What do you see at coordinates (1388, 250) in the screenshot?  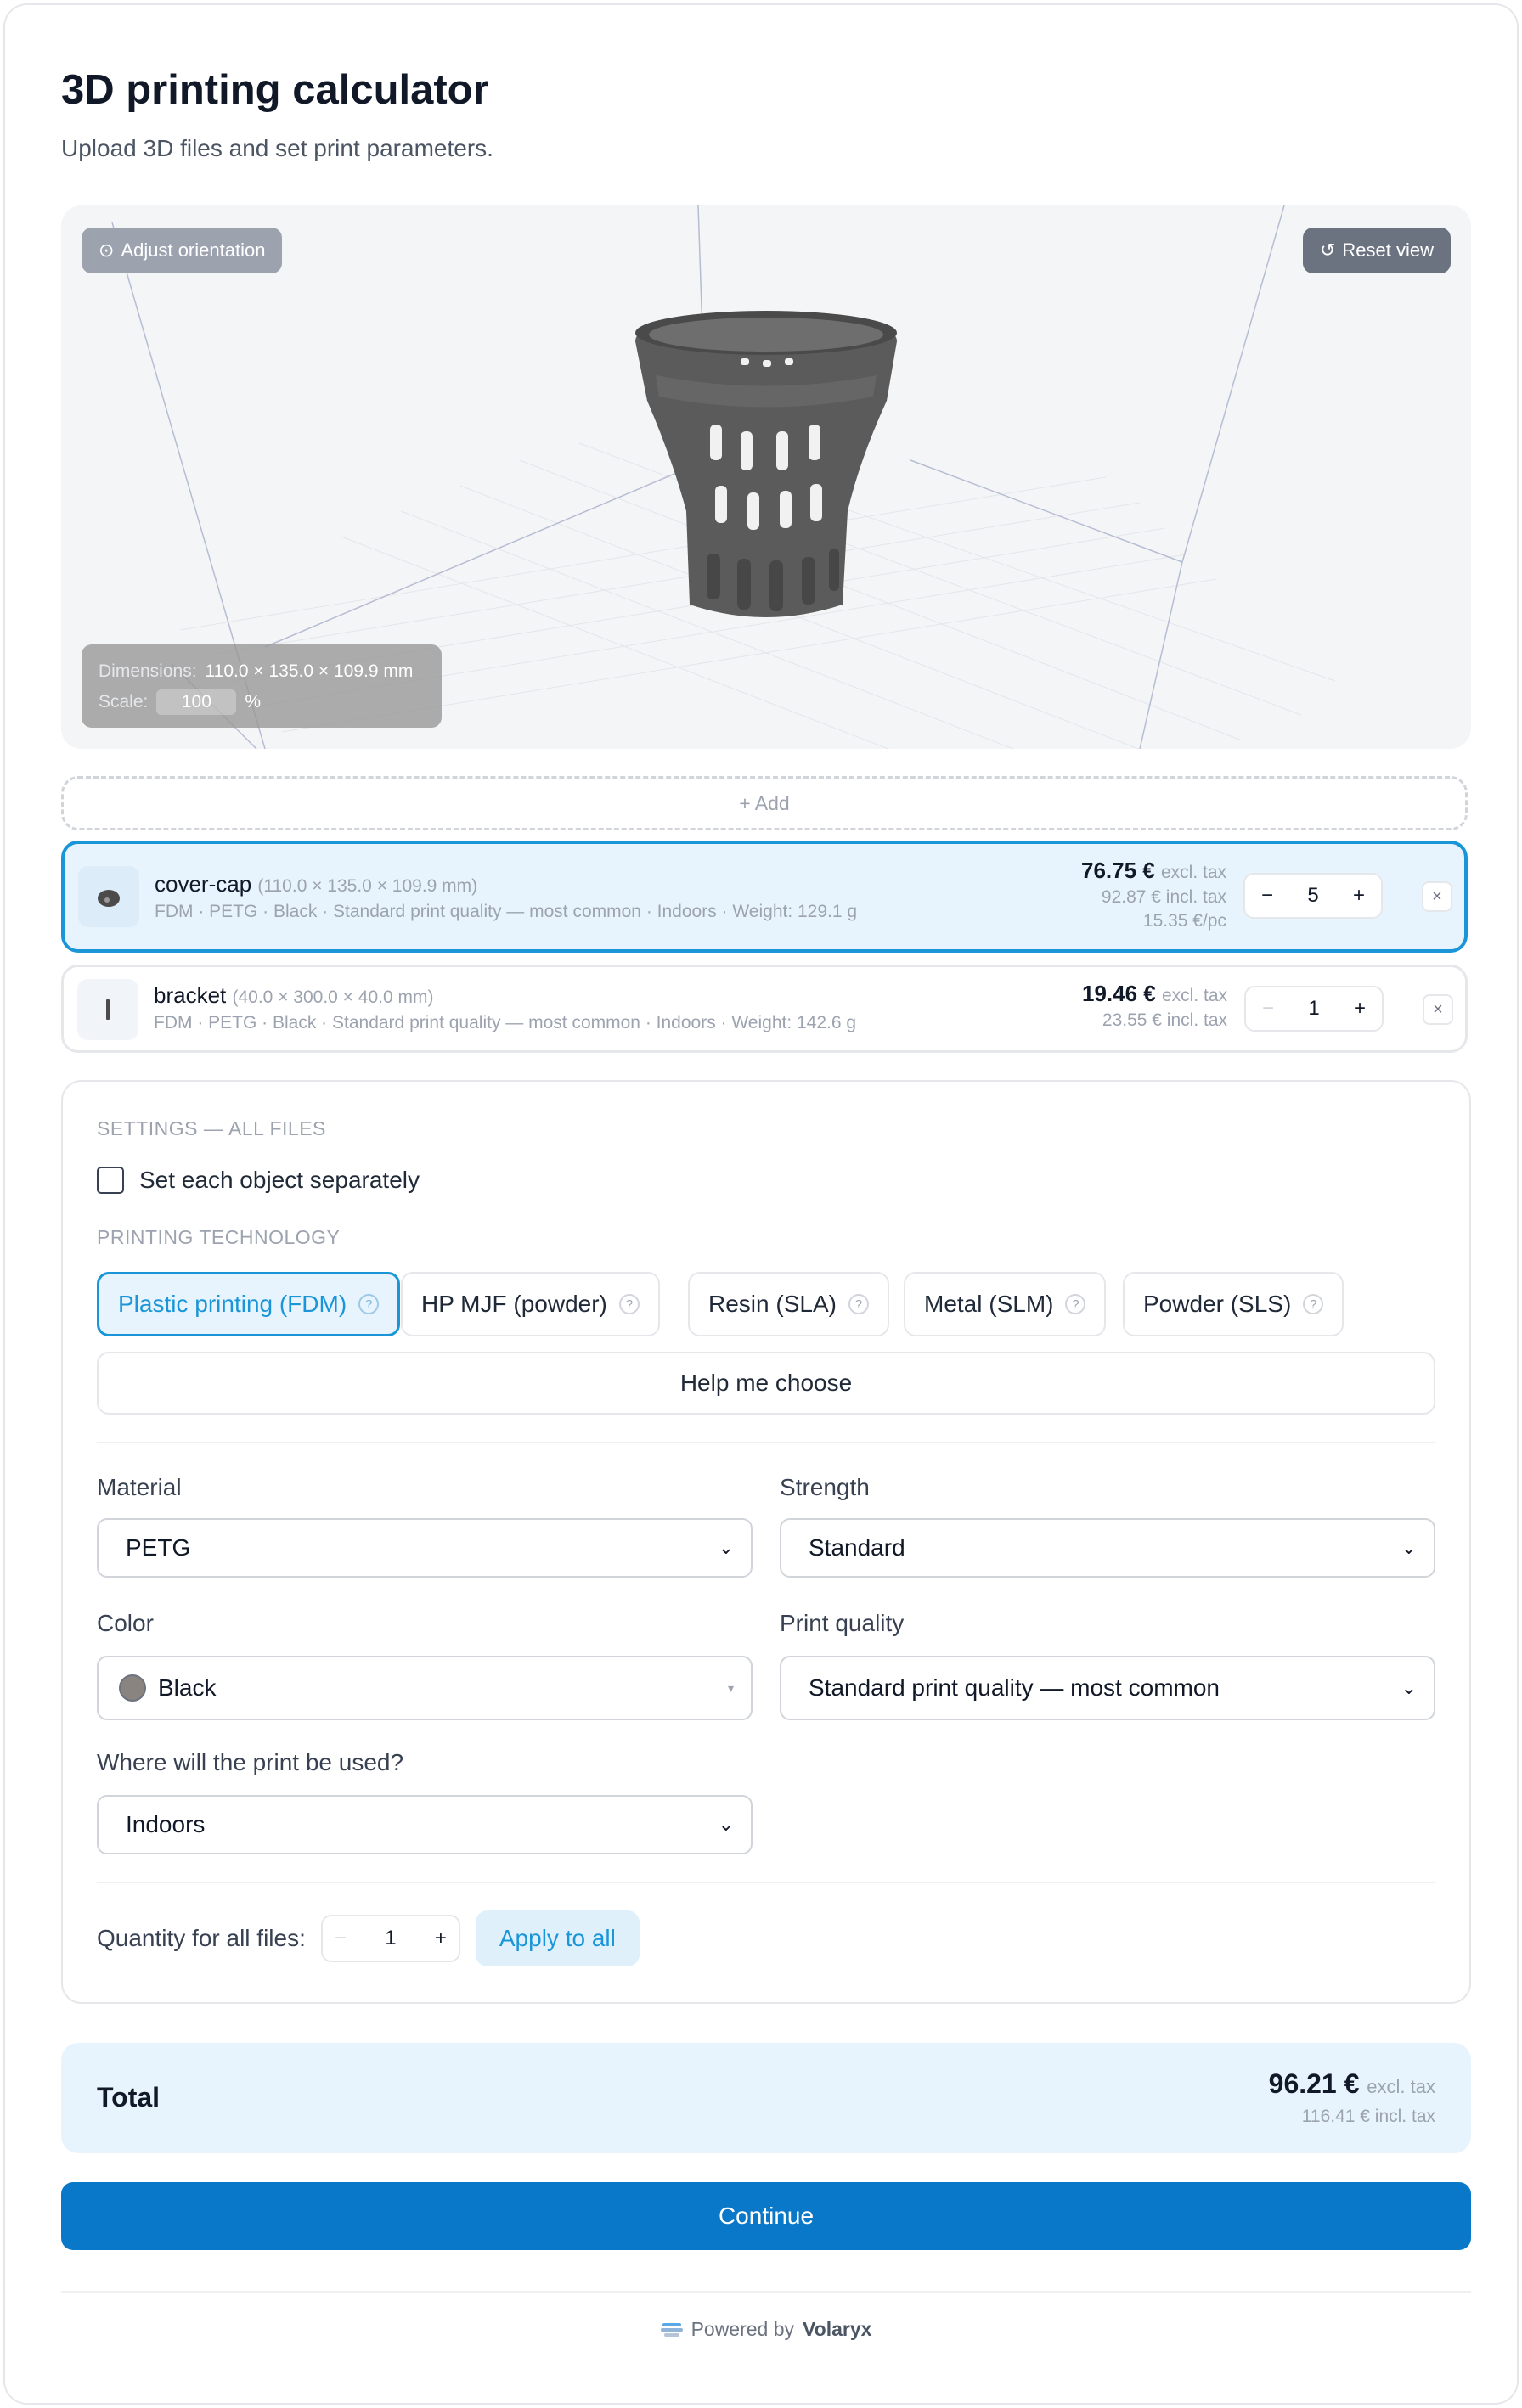 I see `reset-view-label: Reset view` at bounding box center [1388, 250].